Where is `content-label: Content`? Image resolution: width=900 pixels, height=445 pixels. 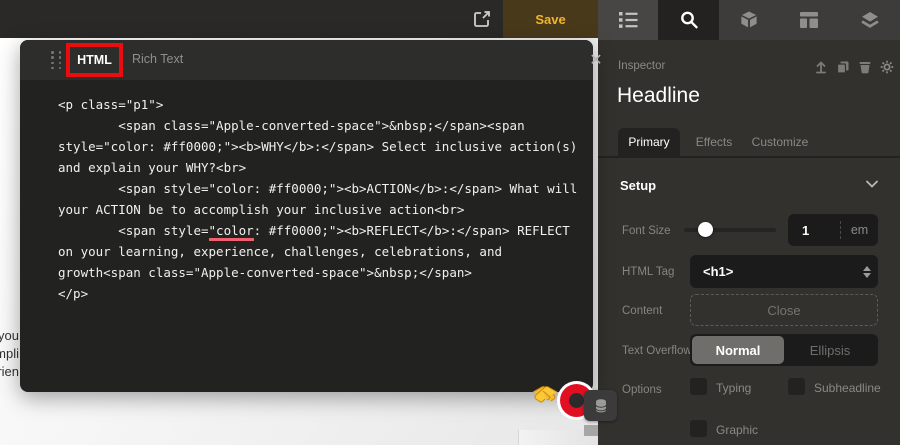 content-label: Content is located at coordinates (642, 311).